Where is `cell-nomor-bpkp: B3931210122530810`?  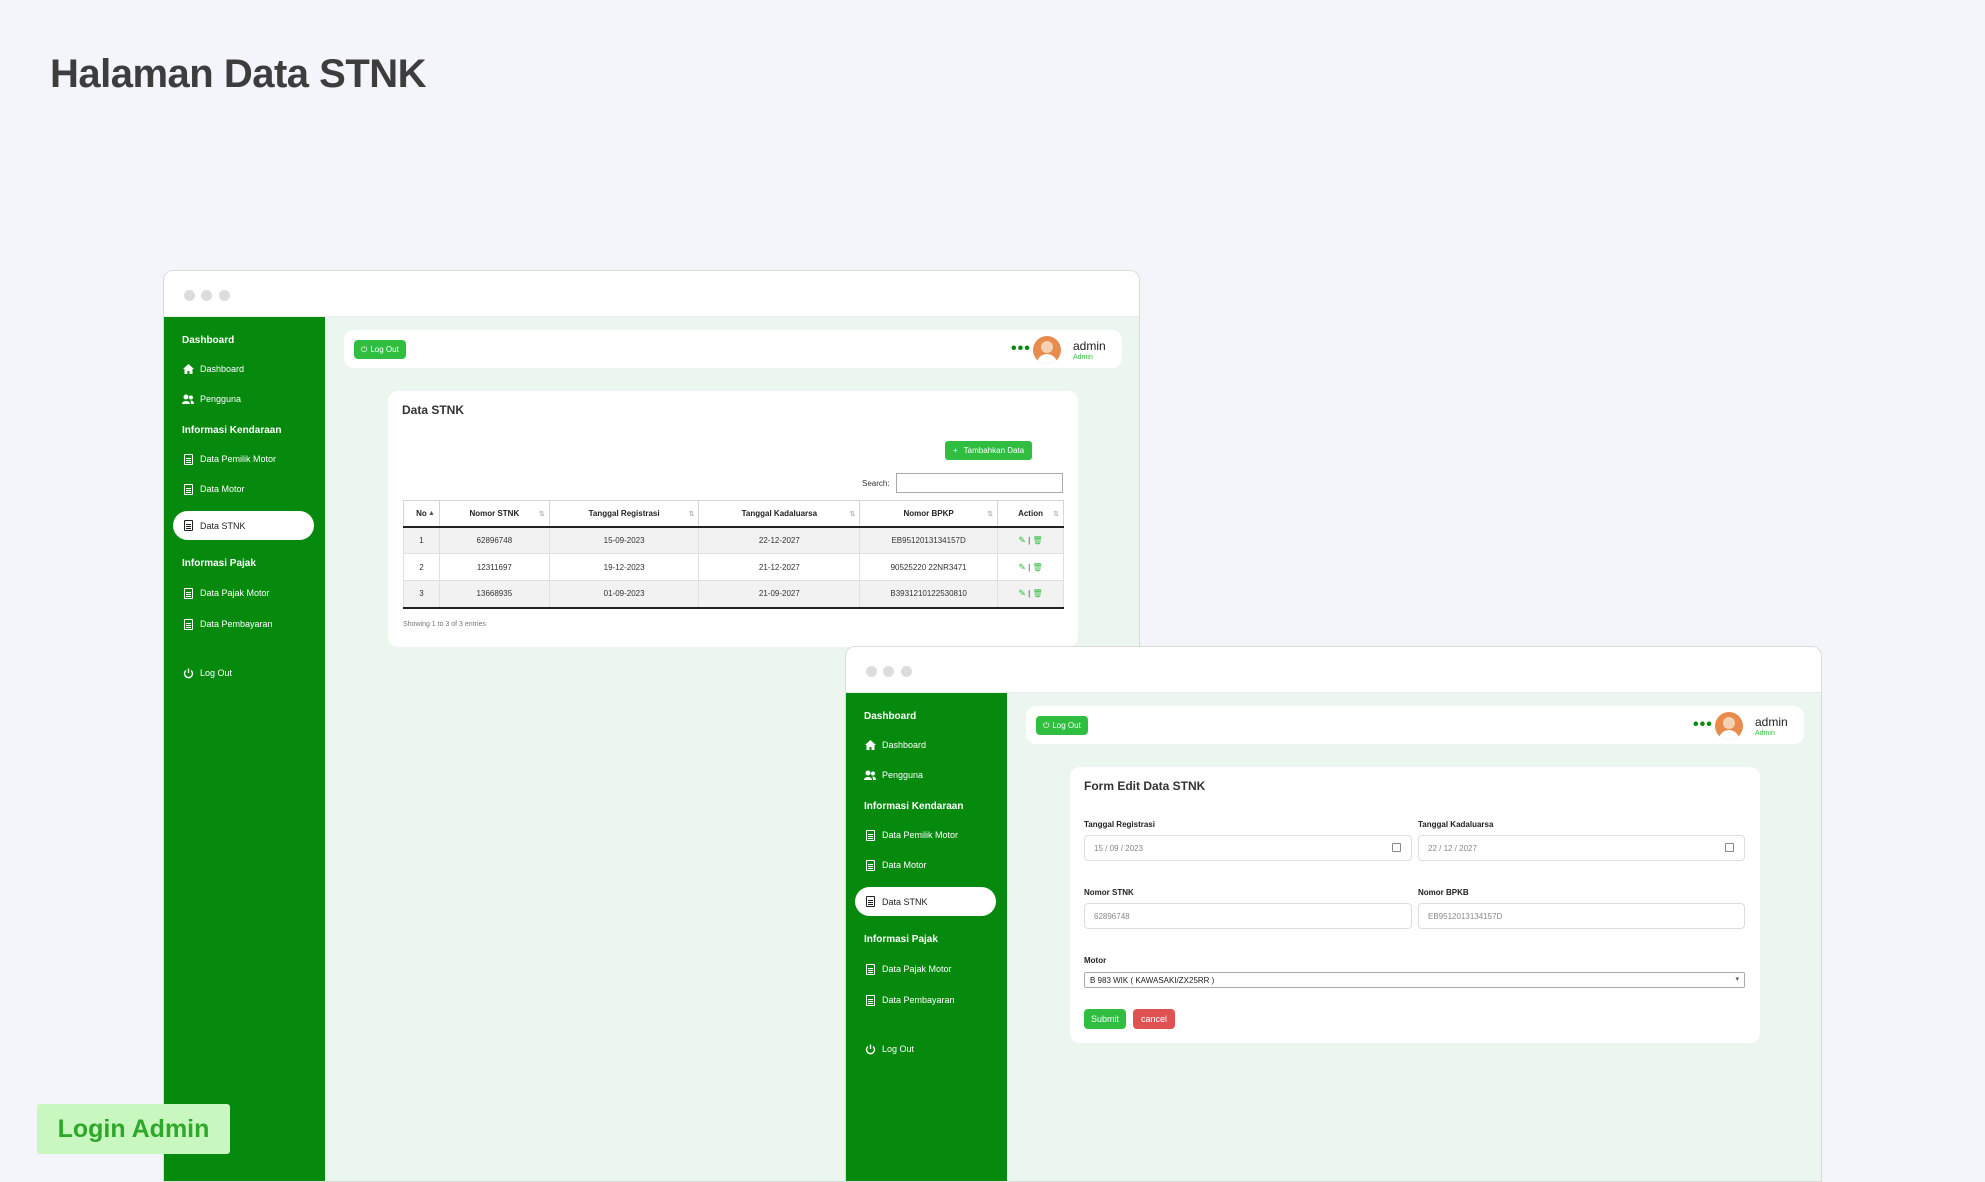
cell-nomor-bpkp: B3931210122530810 is located at coordinates (929, 594).